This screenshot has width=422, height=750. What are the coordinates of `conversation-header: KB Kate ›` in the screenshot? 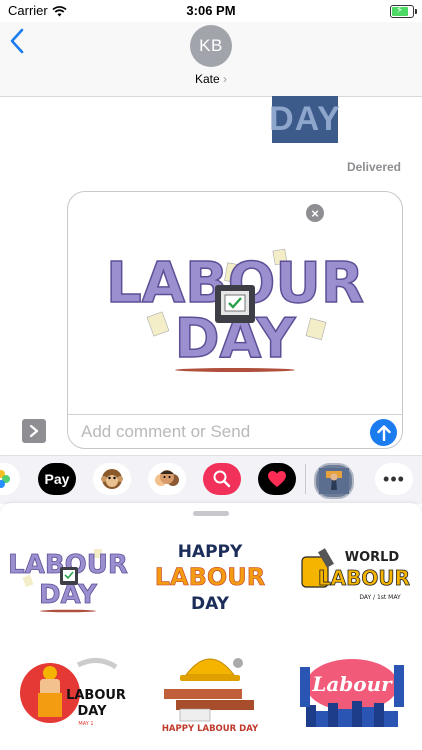 It's located at (211, 59).